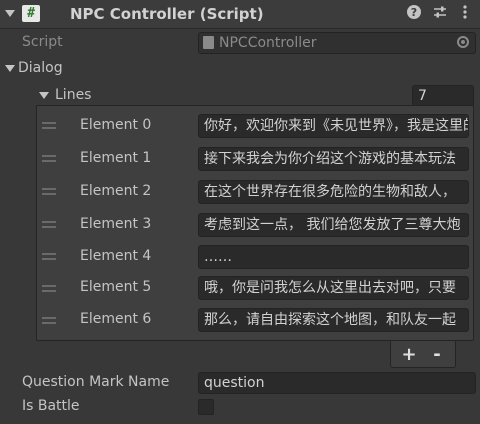  I want to click on component-foldout-arrow, so click(10, 13).